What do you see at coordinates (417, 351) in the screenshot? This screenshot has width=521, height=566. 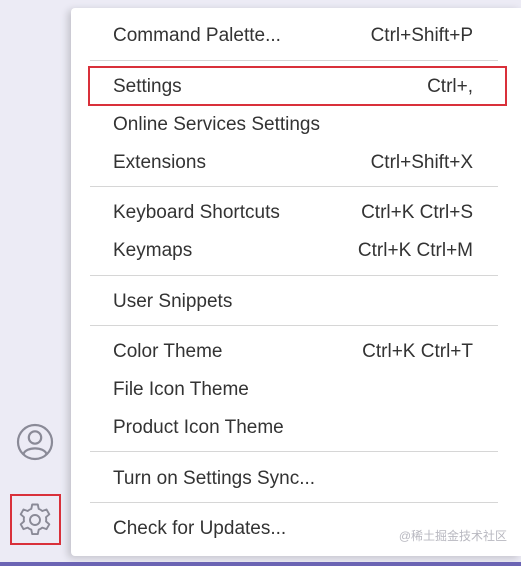 I see `menu-item-shortcut: Ctrl+K Ctrl+T` at bounding box center [417, 351].